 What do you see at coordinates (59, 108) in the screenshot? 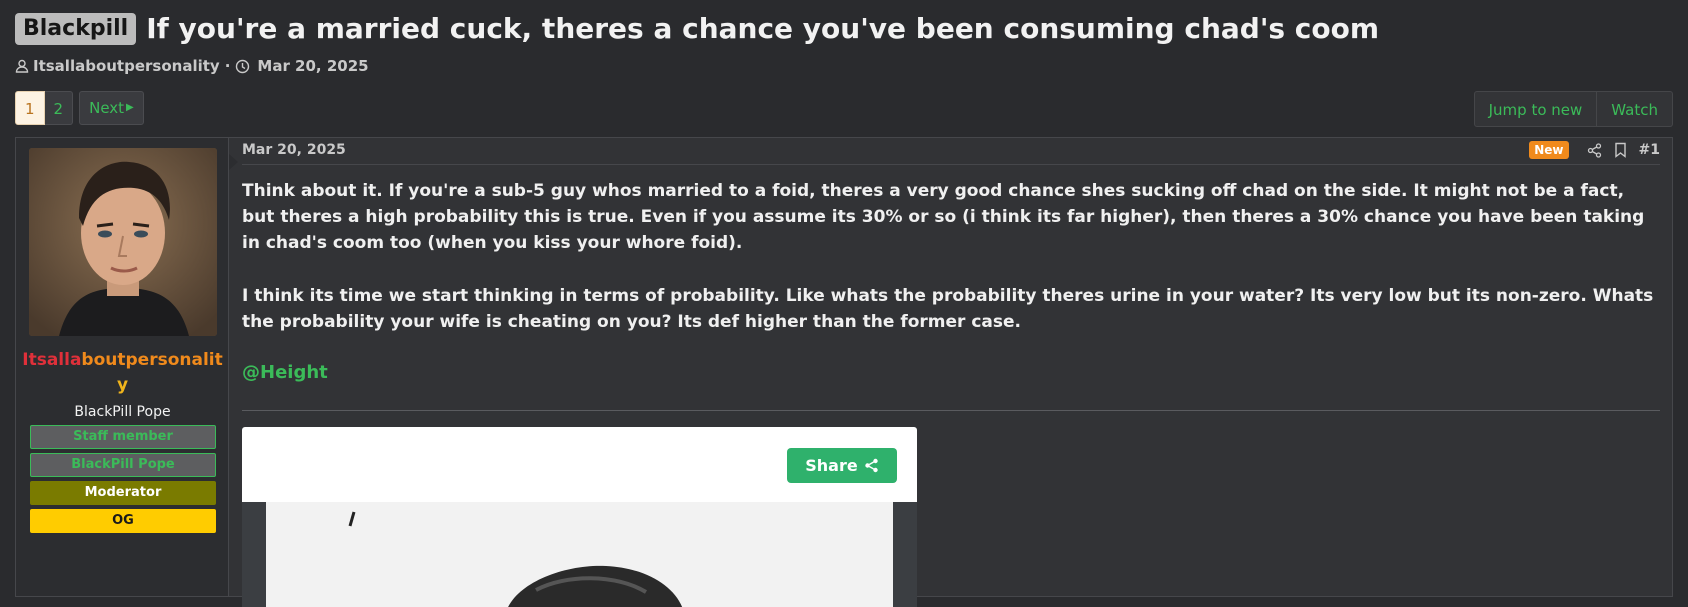
I see `page-2-button: 2` at bounding box center [59, 108].